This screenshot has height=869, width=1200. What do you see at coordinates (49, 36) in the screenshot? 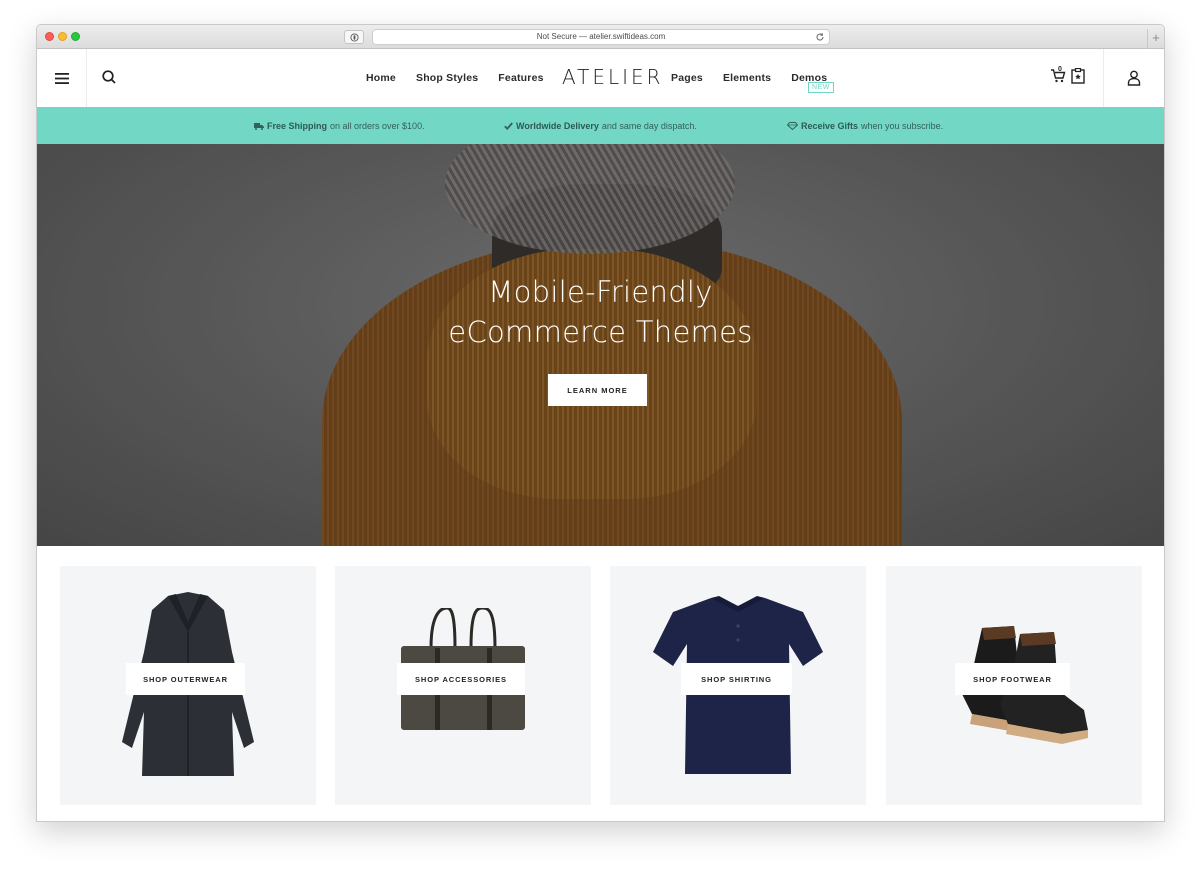
I see `close-window-button` at bounding box center [49, 36].